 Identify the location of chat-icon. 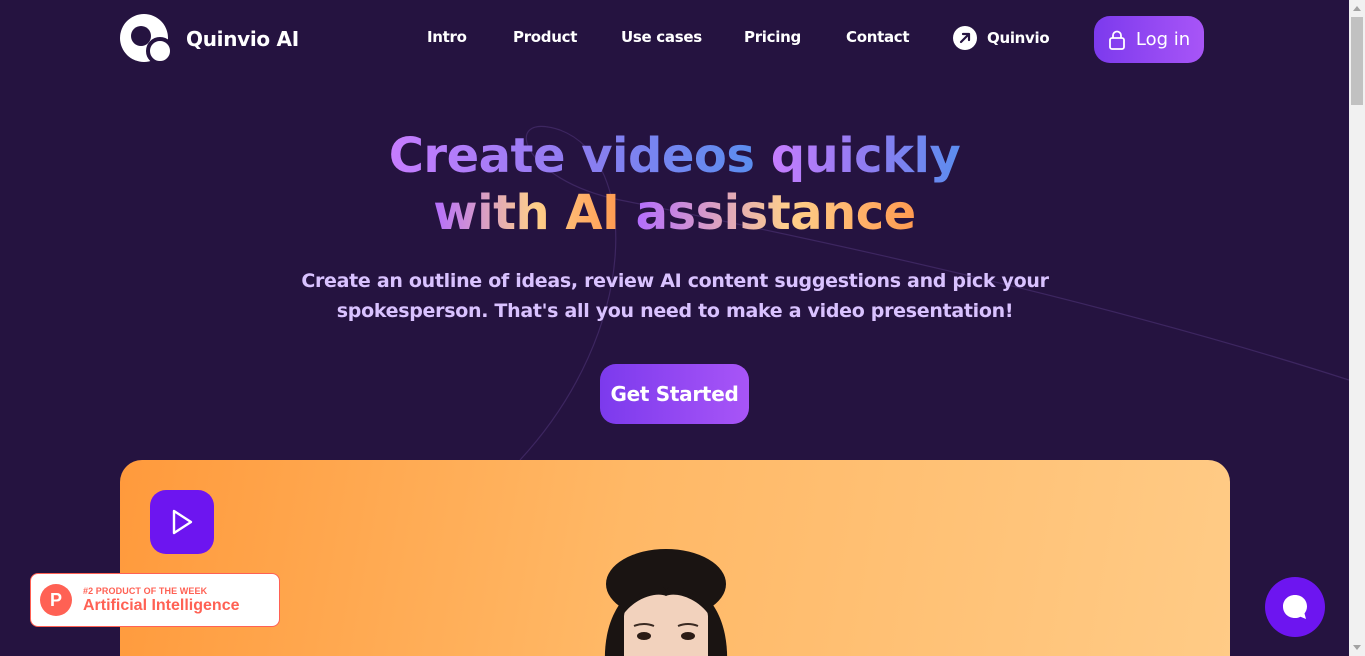
(1295, 607).